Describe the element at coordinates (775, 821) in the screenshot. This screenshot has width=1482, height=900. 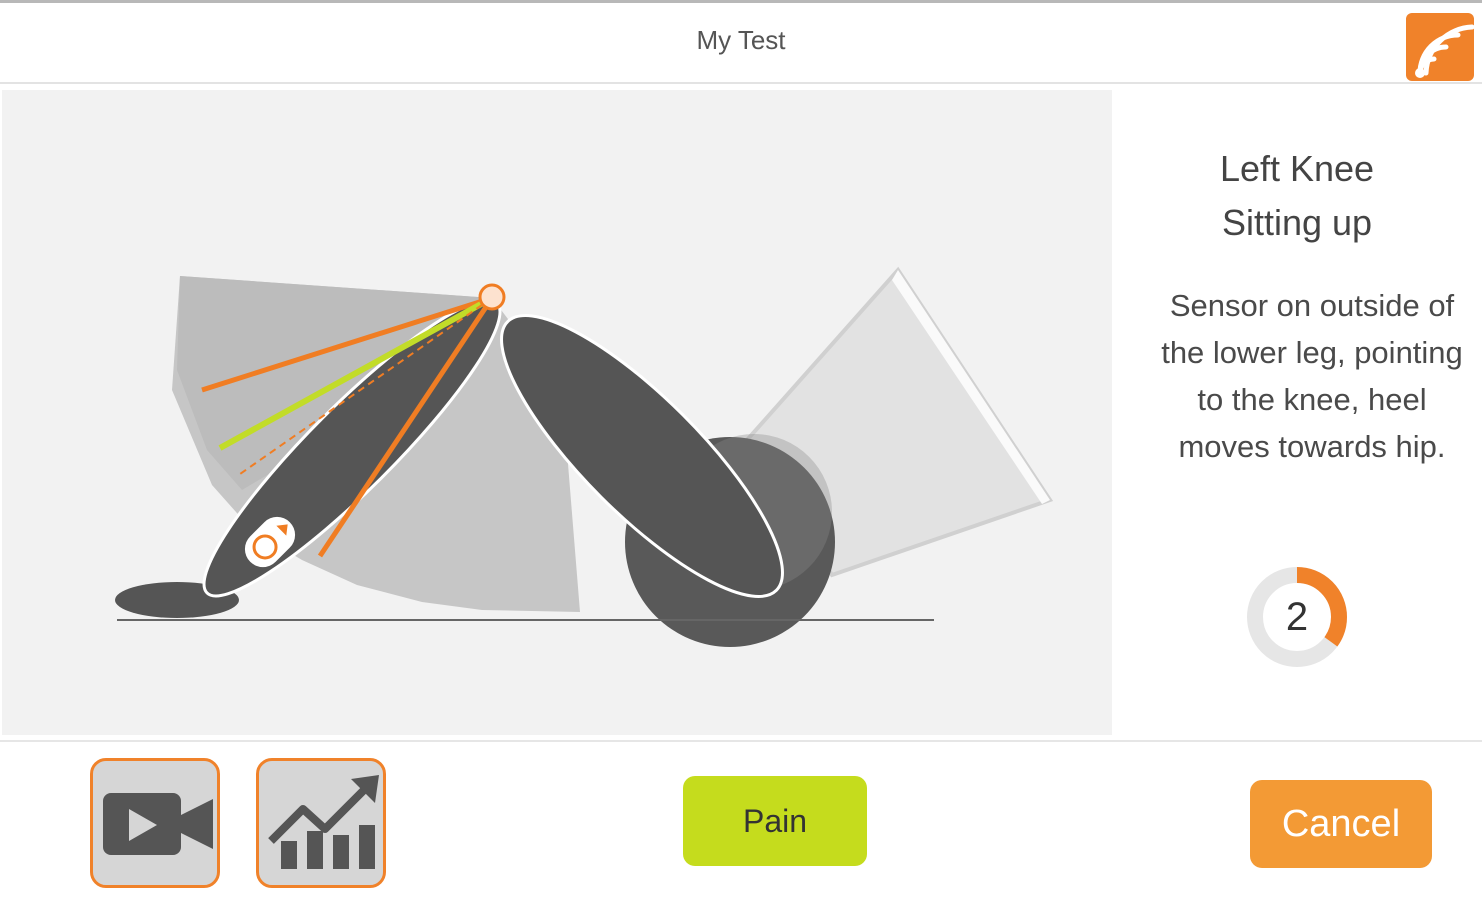
I see `pain-button: Pain` at that location.